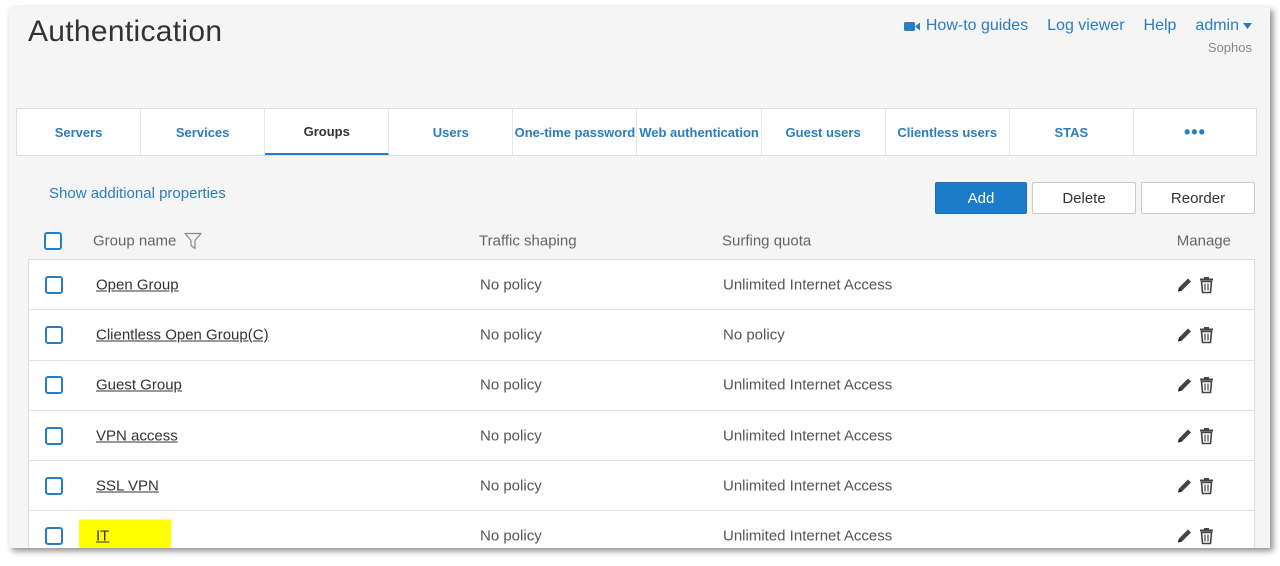 The image size is (1280, 566). Describe the element at coordinates (137, 193) in the screenshot. I see `show-additional-properties-link: Show additional properties` at that location.